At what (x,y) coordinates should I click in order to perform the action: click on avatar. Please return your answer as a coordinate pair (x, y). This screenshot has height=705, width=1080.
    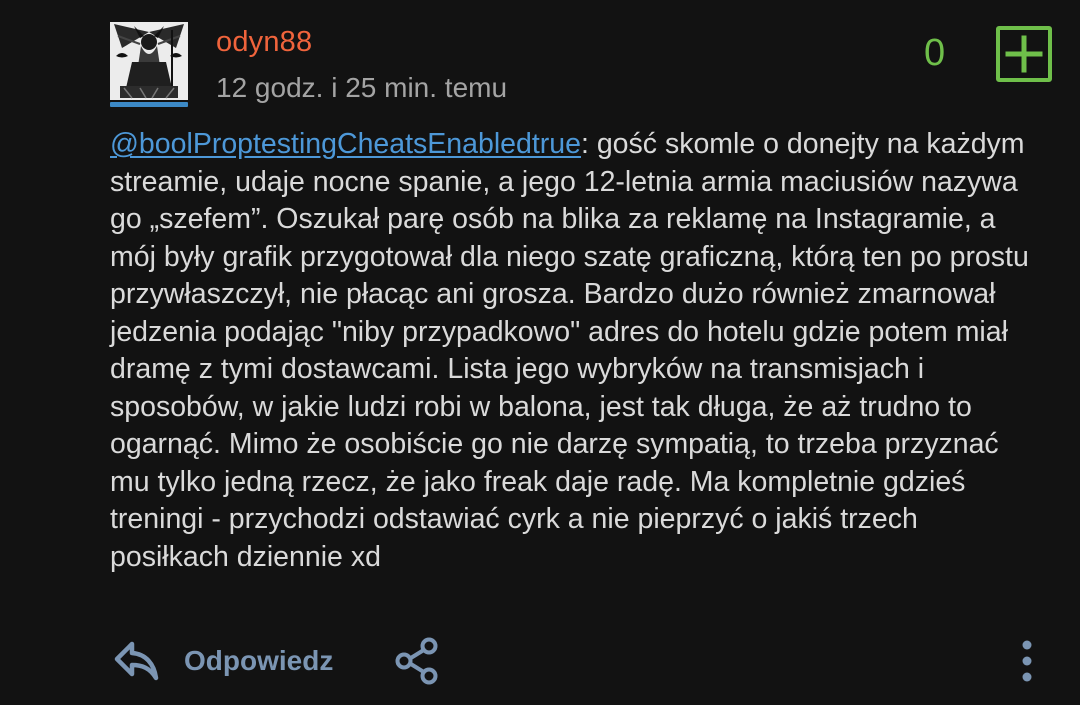
    Looking at the image, I should click on (149, 61).